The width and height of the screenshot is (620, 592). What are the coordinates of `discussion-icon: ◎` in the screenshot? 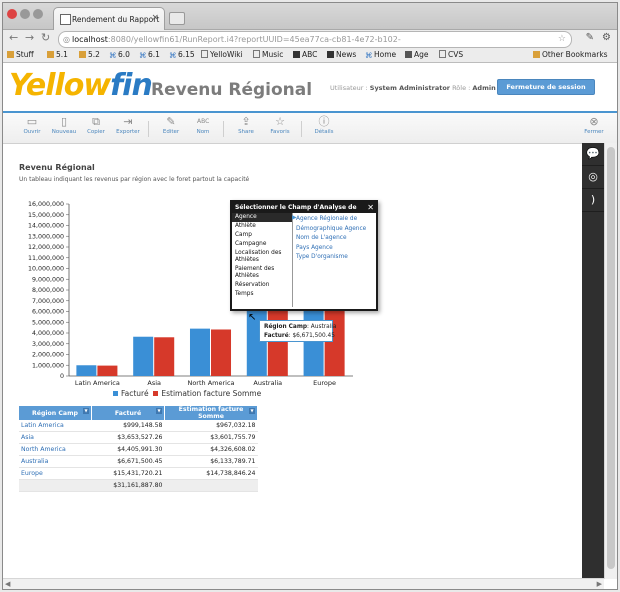 It's located at (593, 177).